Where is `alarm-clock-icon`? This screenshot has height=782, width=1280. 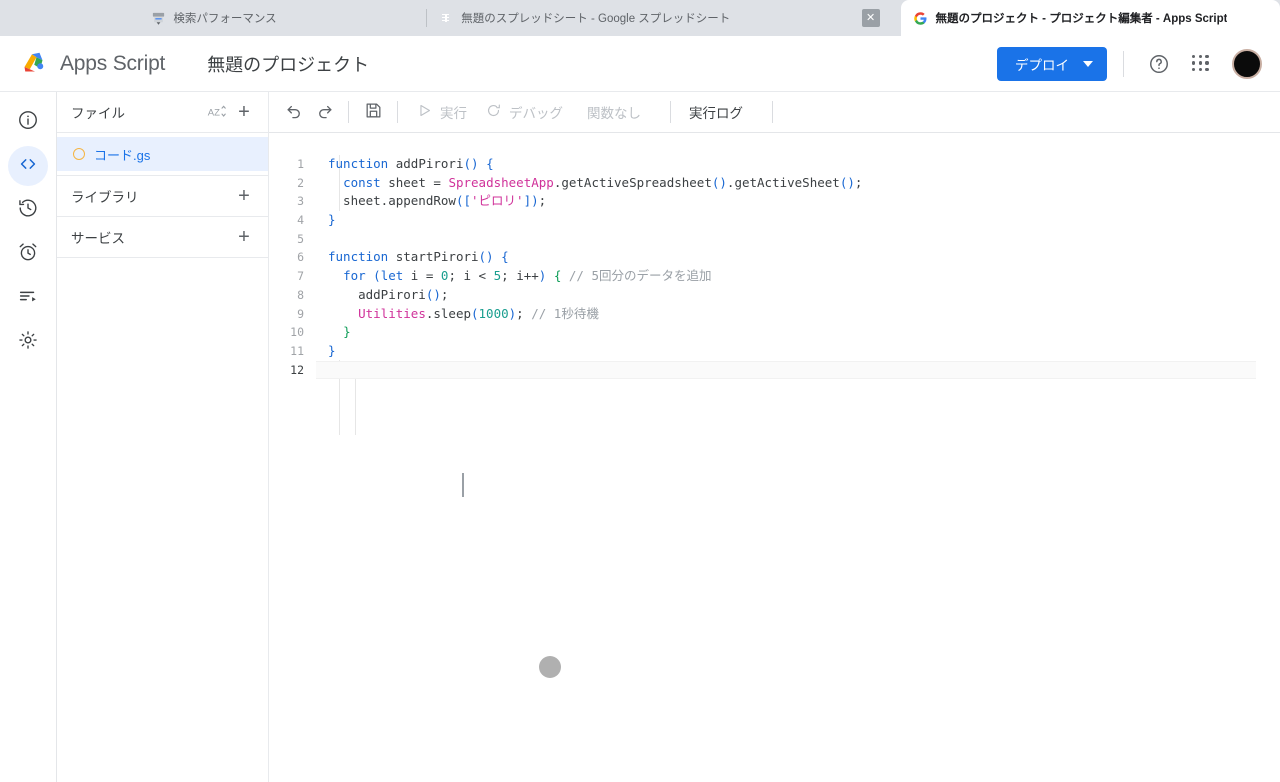 alarm-clock-icon is located at coordinates (28, 254).